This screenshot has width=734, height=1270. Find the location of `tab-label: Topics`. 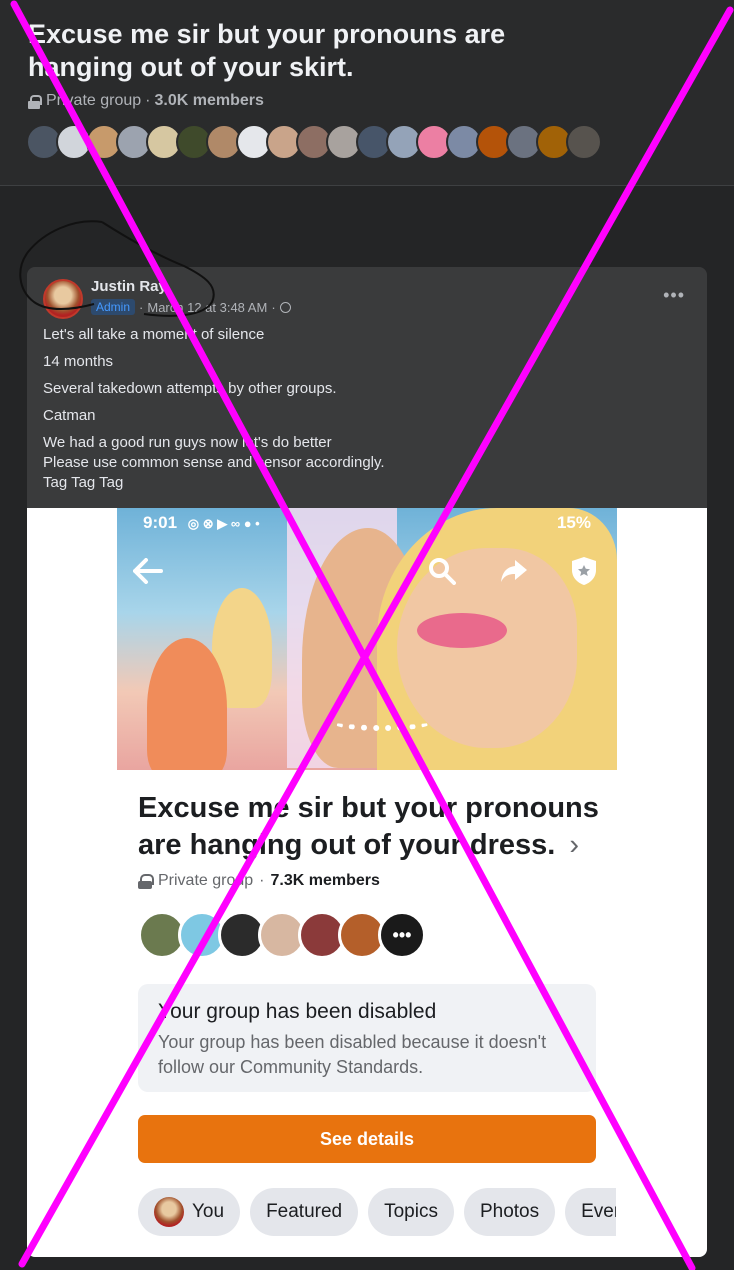

tab-label: Topics is located at coordinates (411, 1211).